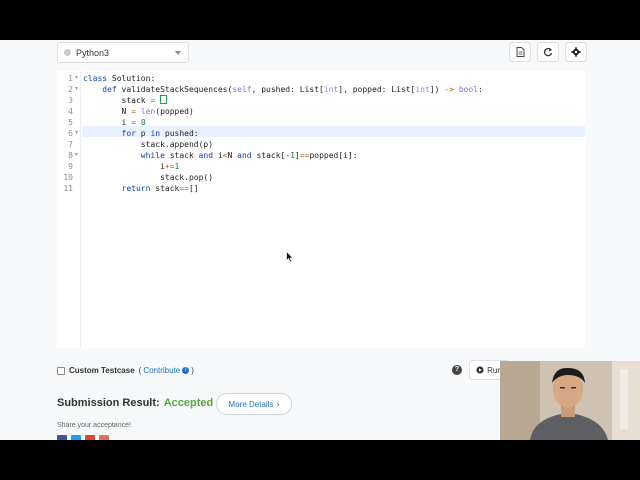 The height and width of the screenshot is (480, 640). I want to click on webcam-overlay, so click(570, 400).